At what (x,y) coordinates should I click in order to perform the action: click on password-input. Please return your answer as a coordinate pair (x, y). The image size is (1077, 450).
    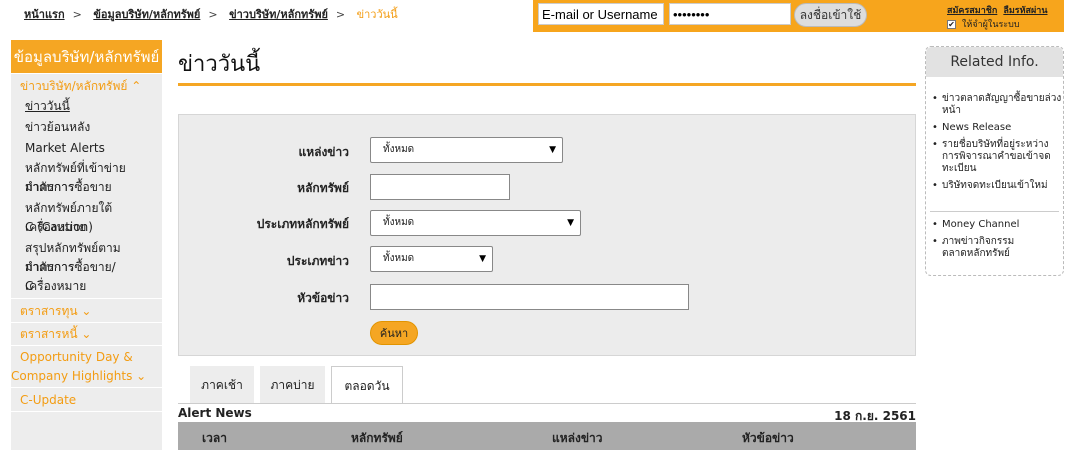
    Looking at the image, I should click on (730, 14).